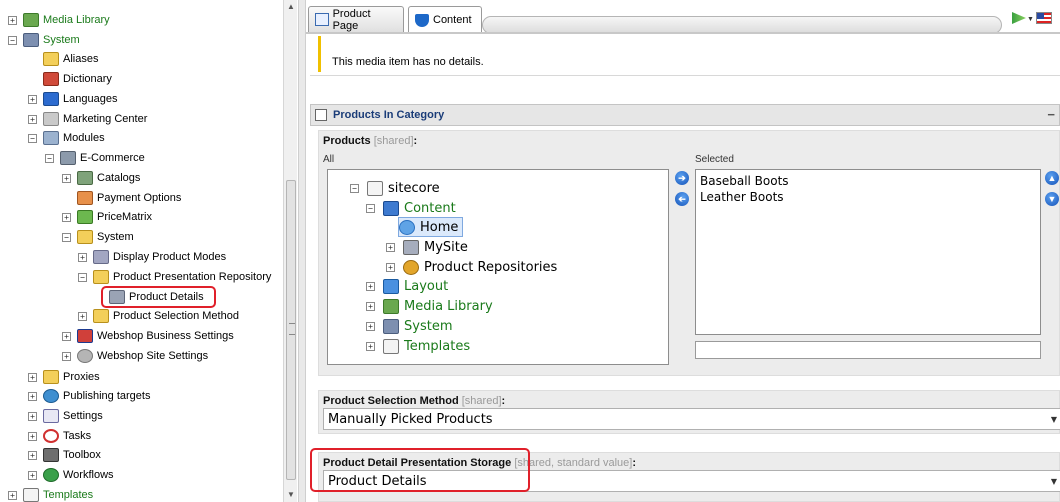 This screenshot has height=502, width=1060. What do you see at coordinates (356, 19) in the screenshot?
I see `tab-product-page: Product Page` at bounding box center [356, 19].